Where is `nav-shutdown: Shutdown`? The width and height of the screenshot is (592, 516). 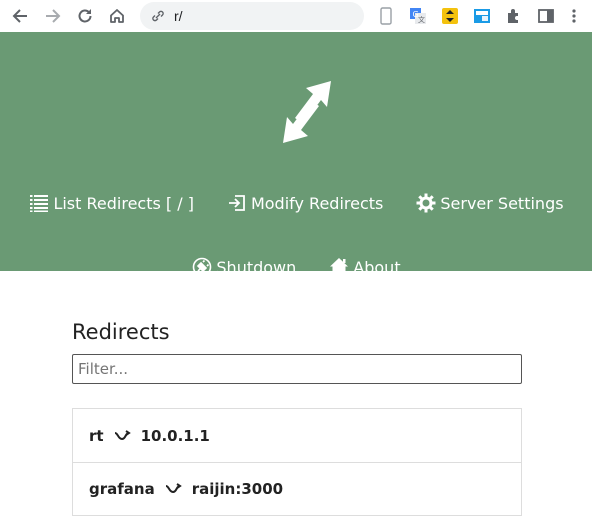 nav-shutdown: Shutdown is located at coordinates (243, 267).